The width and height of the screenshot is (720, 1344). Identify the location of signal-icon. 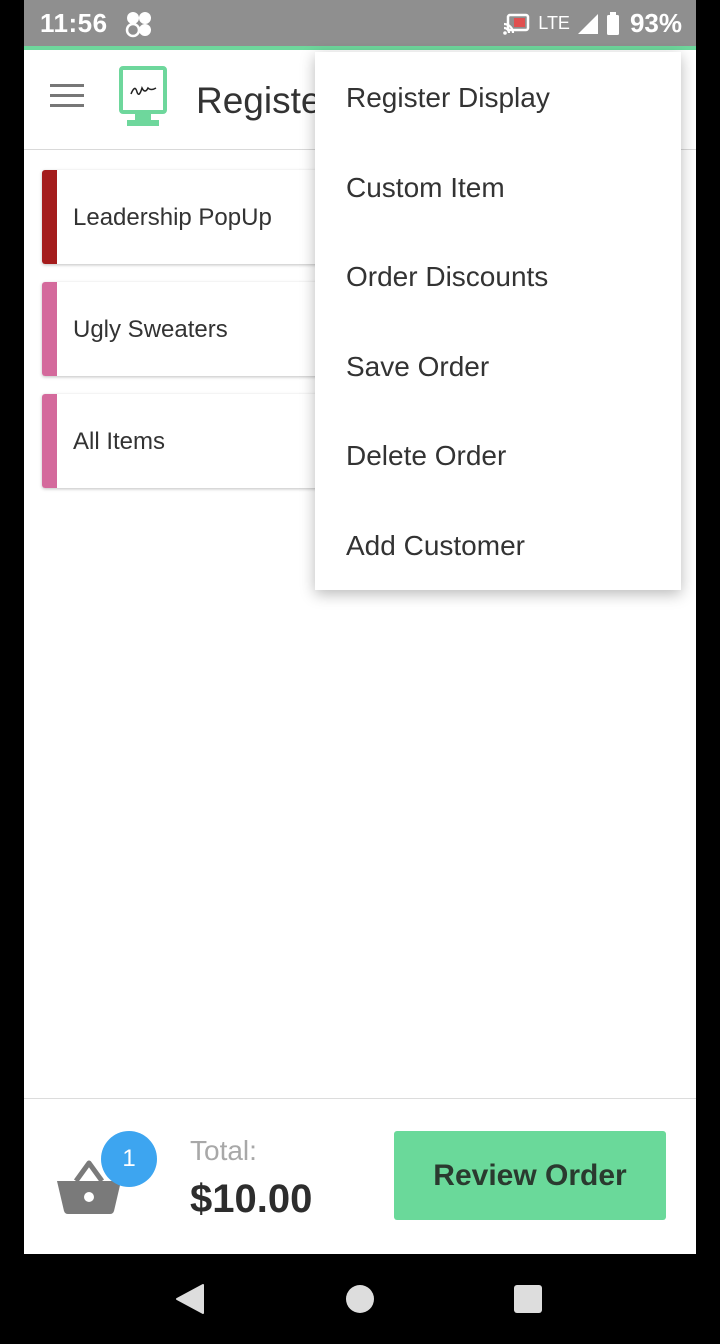
(587, 23).